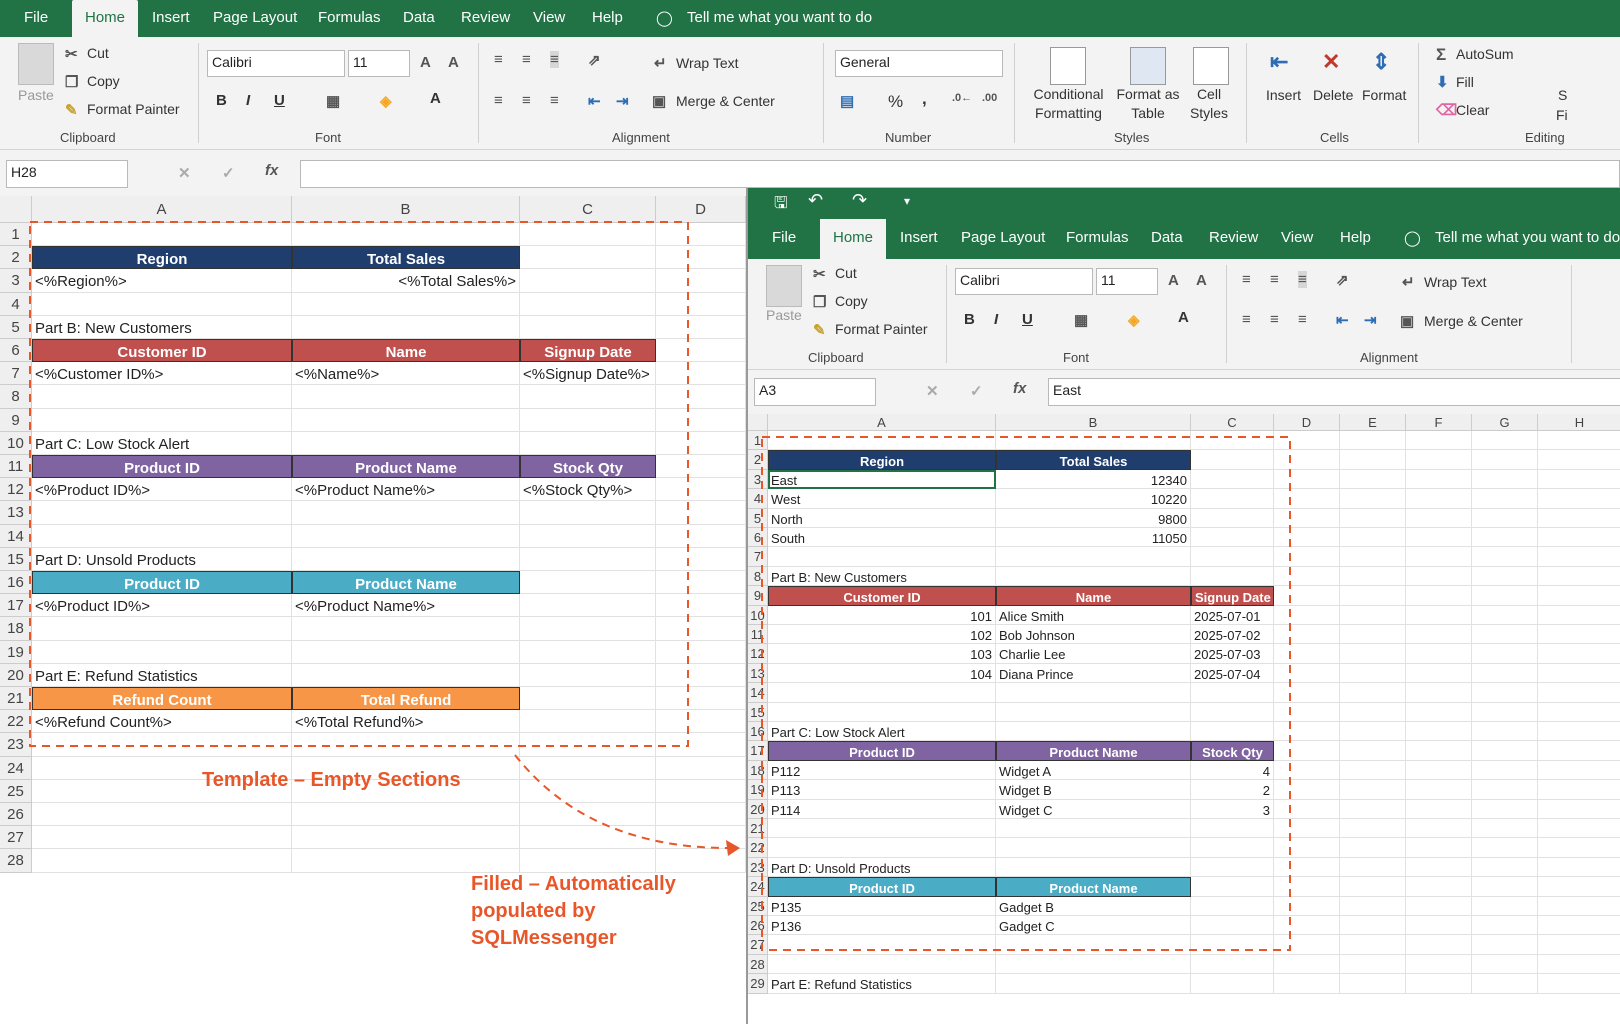  What do you see at coordinates (573, 884) in the screenshot?
I see `filled-caption-line: Filled – Automatically` at bounding box center [573, 884].